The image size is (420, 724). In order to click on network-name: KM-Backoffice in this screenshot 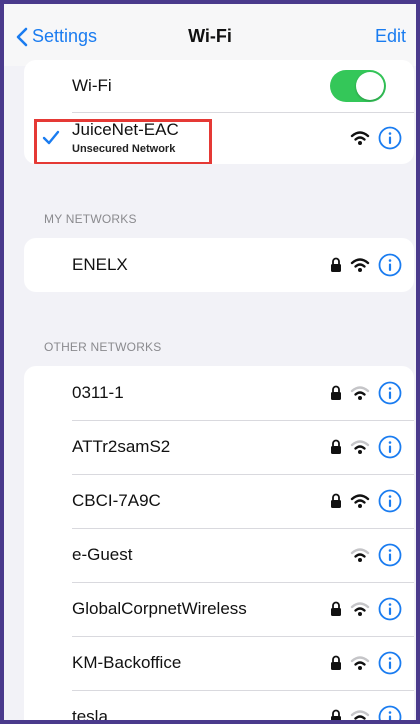, I will do `click(127, 662)`.